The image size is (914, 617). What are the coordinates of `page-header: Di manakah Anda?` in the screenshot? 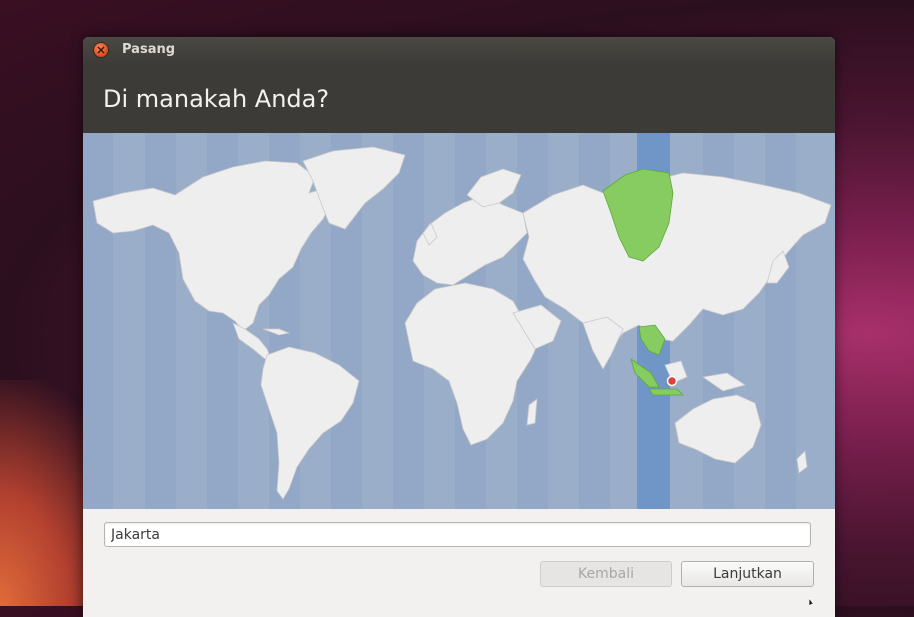 It's located at (459, 98).